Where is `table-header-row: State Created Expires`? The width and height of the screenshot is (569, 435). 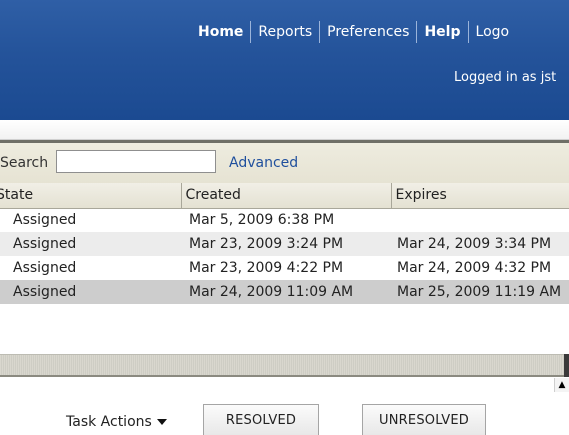
table-header-row: State Created Expires is located at coordinates (284, 196).